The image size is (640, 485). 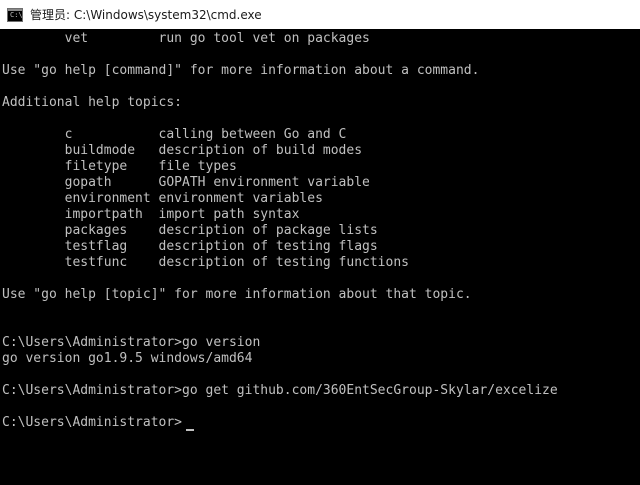 What do you see at coordinates (190, 230) in the screenshot?
I see `console-line: packages description of package lists` at bounding box center [190, 230].